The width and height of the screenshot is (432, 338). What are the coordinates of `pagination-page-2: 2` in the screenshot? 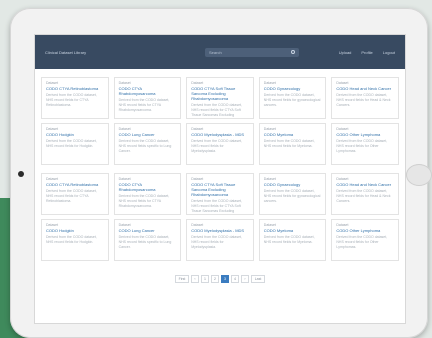 It's located at (215, 279).